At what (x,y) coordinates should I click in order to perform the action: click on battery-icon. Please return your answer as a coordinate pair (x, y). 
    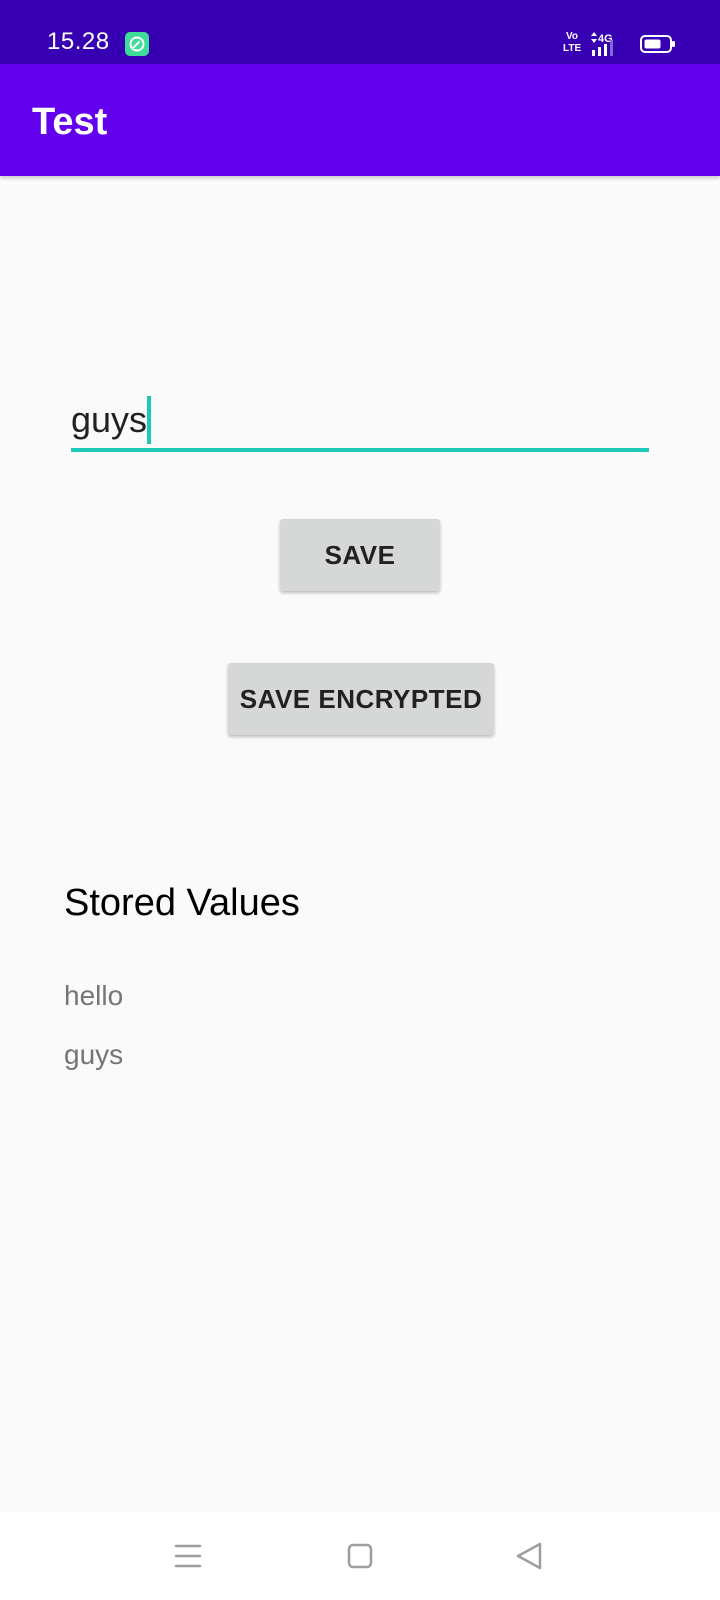
    Looking at the image, I should click on (658, 44).